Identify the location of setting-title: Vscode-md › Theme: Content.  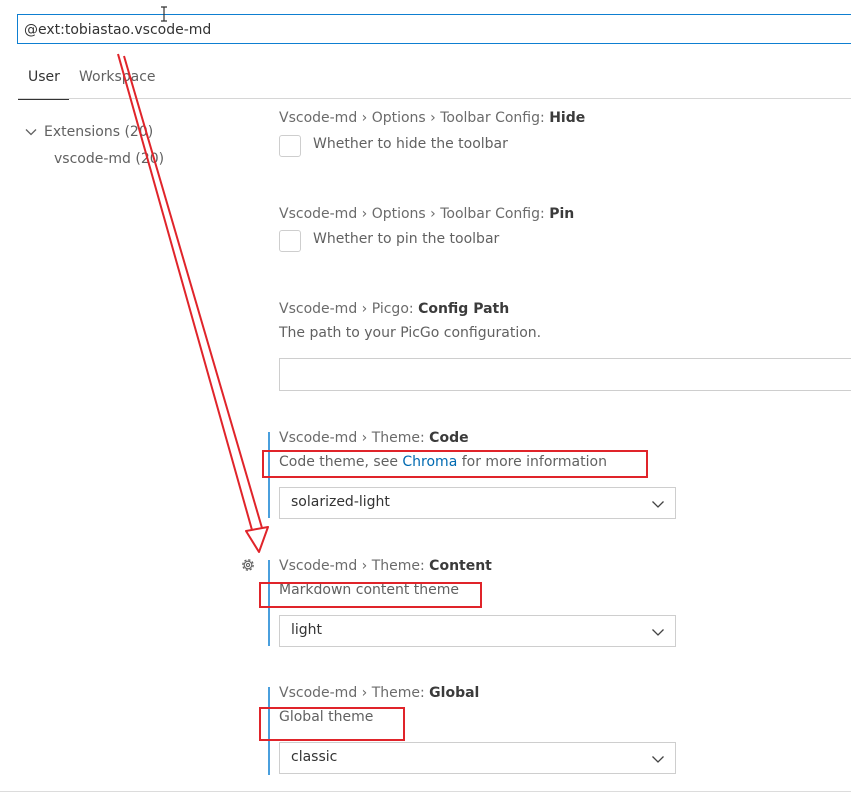
(385, 566).